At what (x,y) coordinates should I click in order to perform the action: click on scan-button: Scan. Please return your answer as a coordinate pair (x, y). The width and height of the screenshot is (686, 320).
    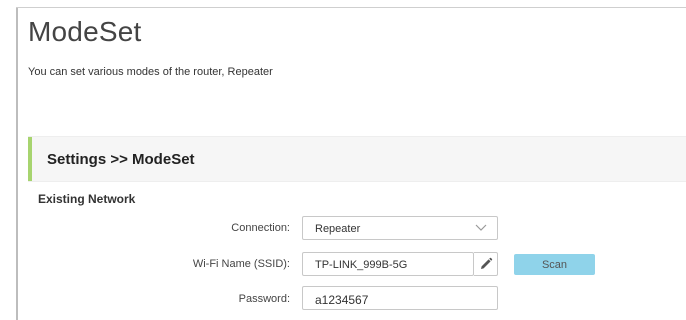
    Looking at the image, I should click on (554, 264).